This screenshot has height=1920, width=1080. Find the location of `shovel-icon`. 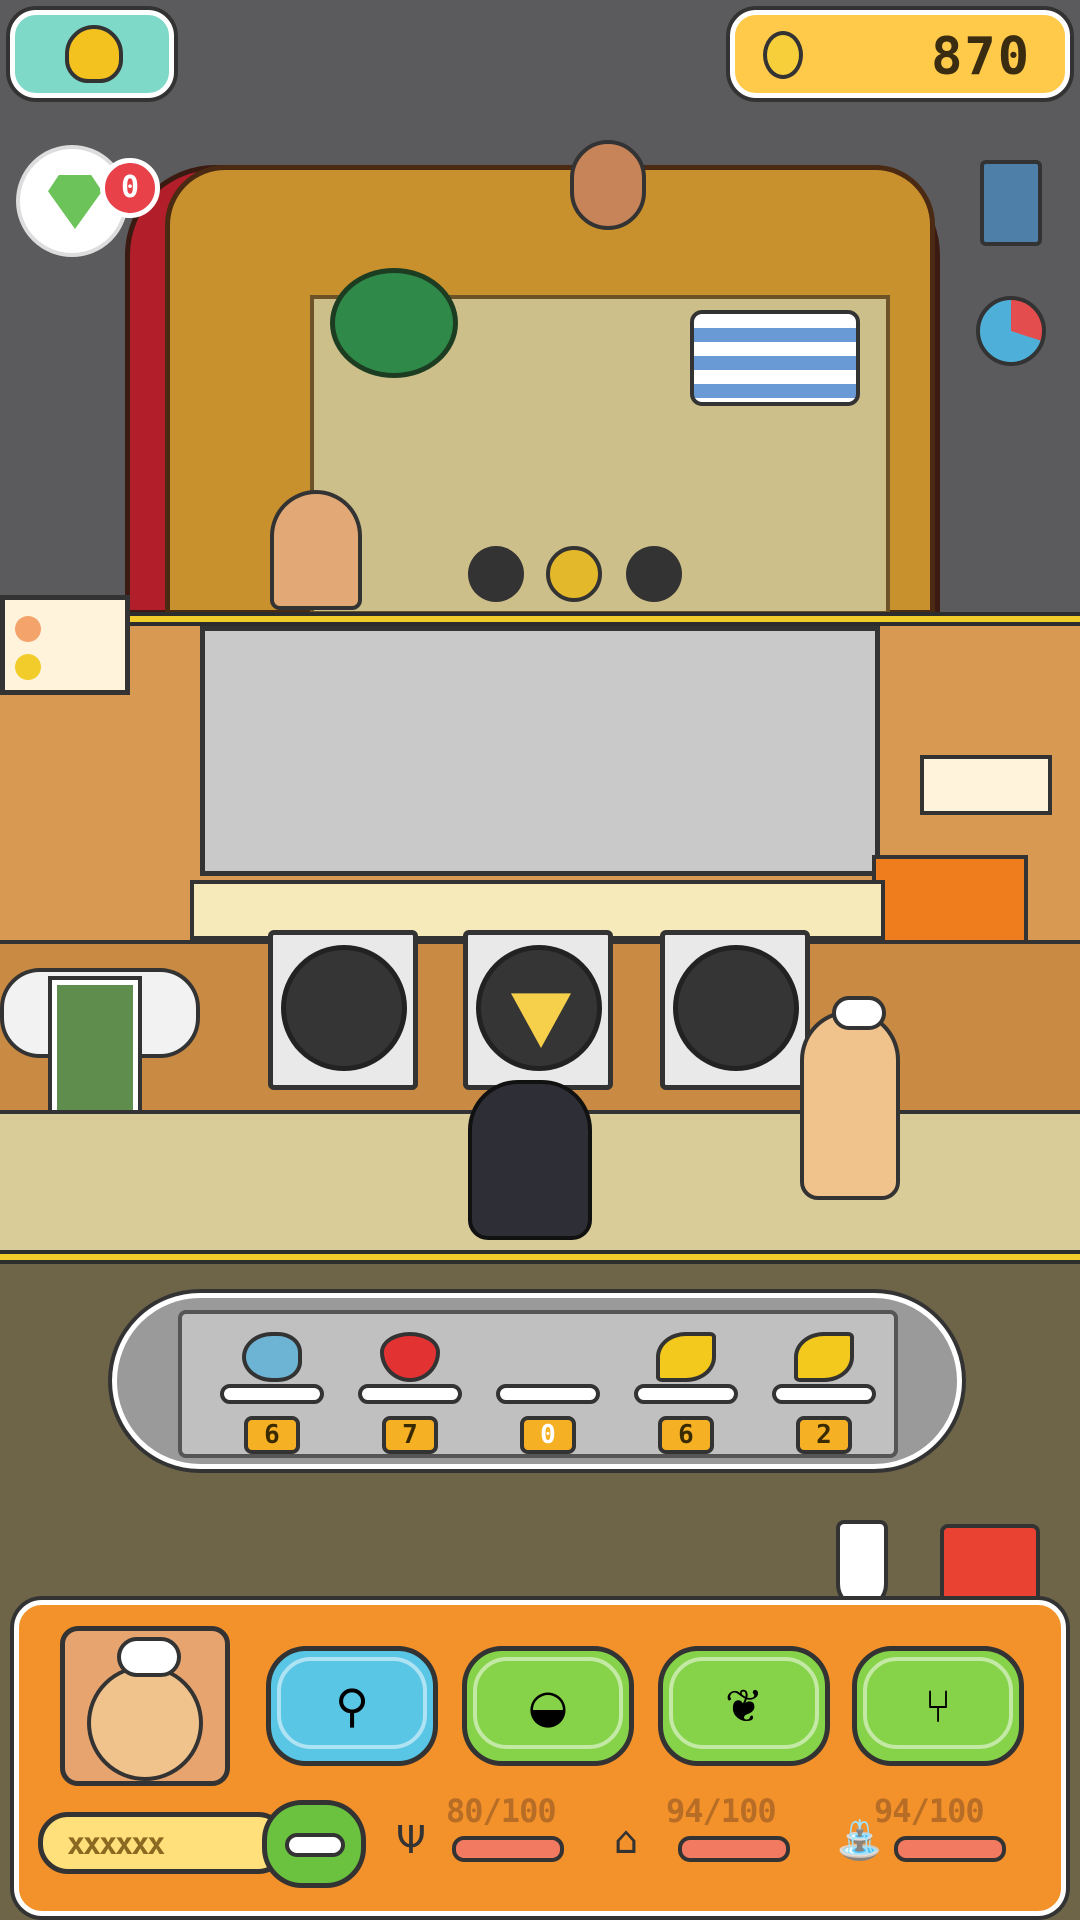

shovel-icon is located at coordinates (862, 1565).